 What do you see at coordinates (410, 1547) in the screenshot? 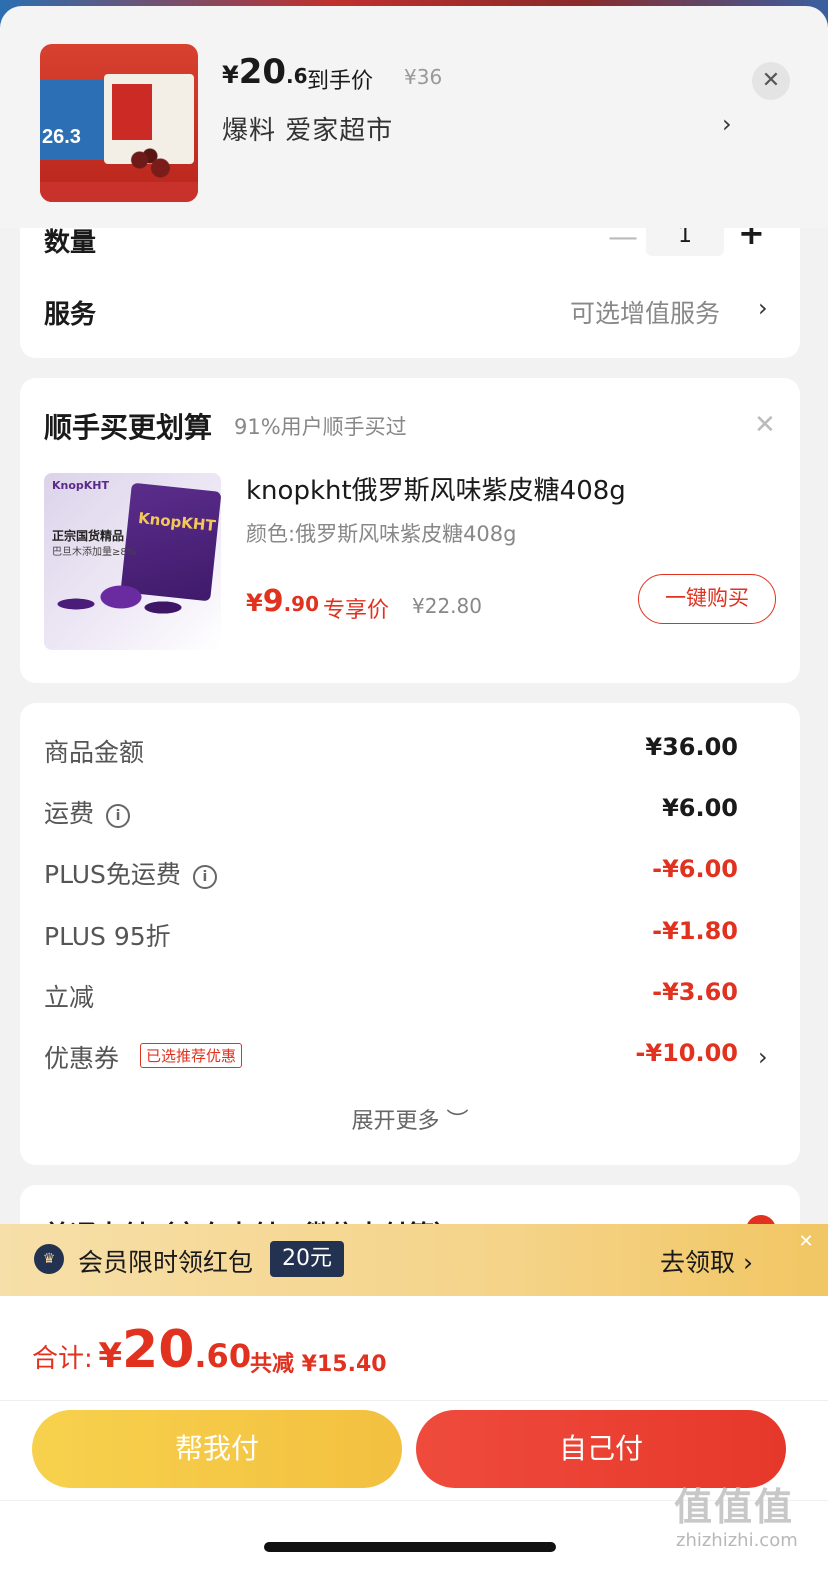
I see `home-indicator` at bounding box center [410, 1547].